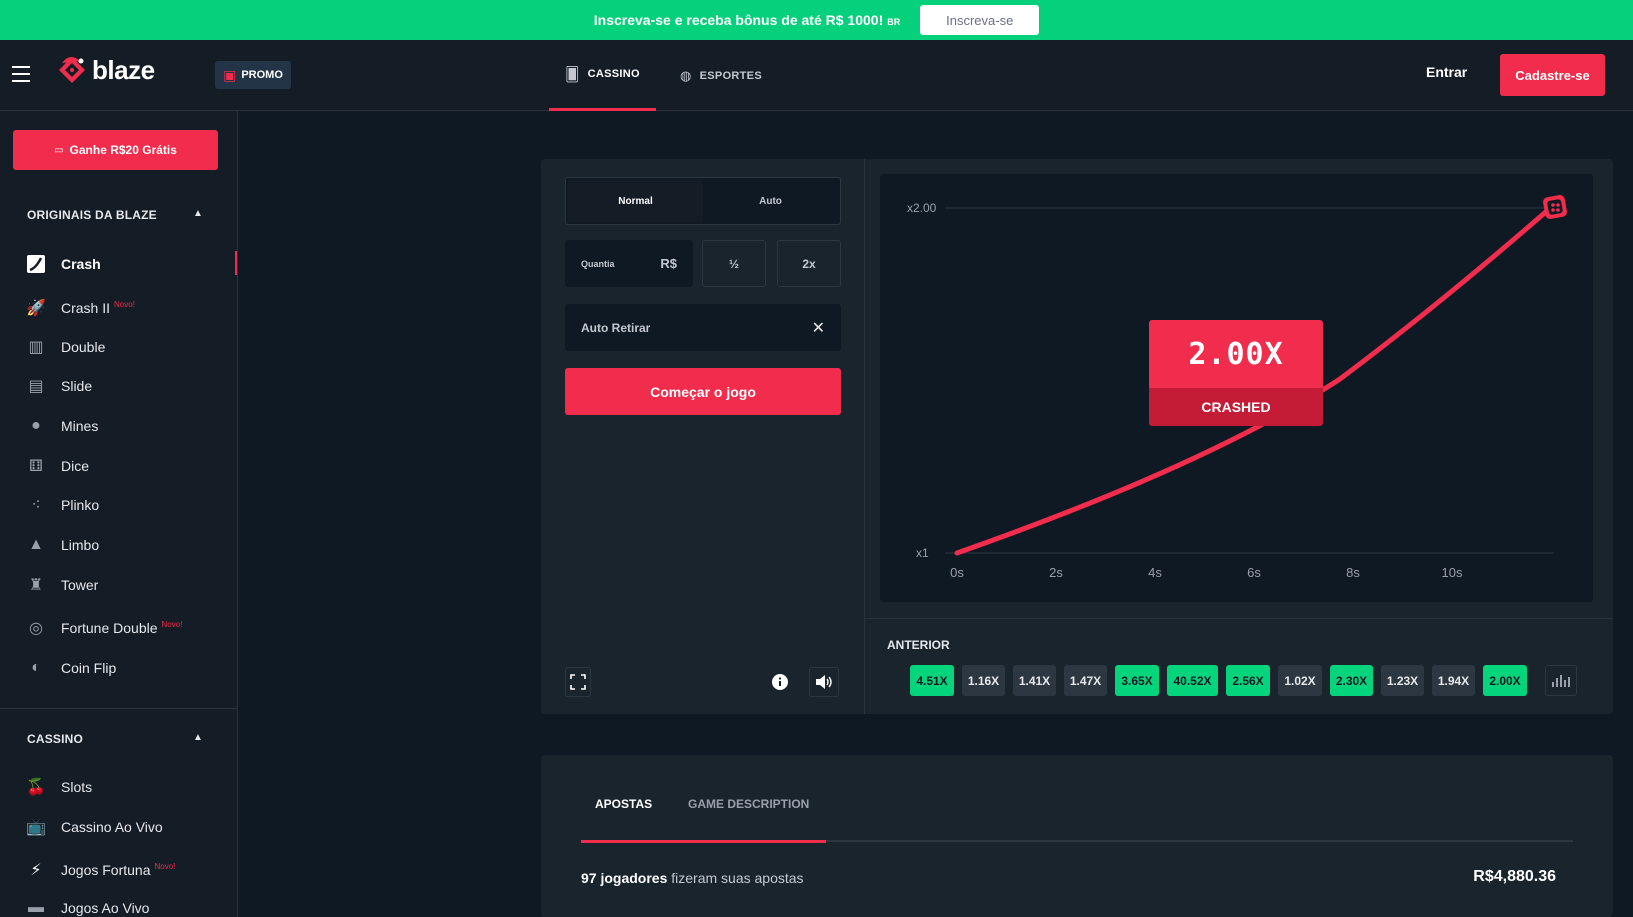  I want to click on sidebar-item-coin-flip: ◐ Coin Flip, so click(118, 668).